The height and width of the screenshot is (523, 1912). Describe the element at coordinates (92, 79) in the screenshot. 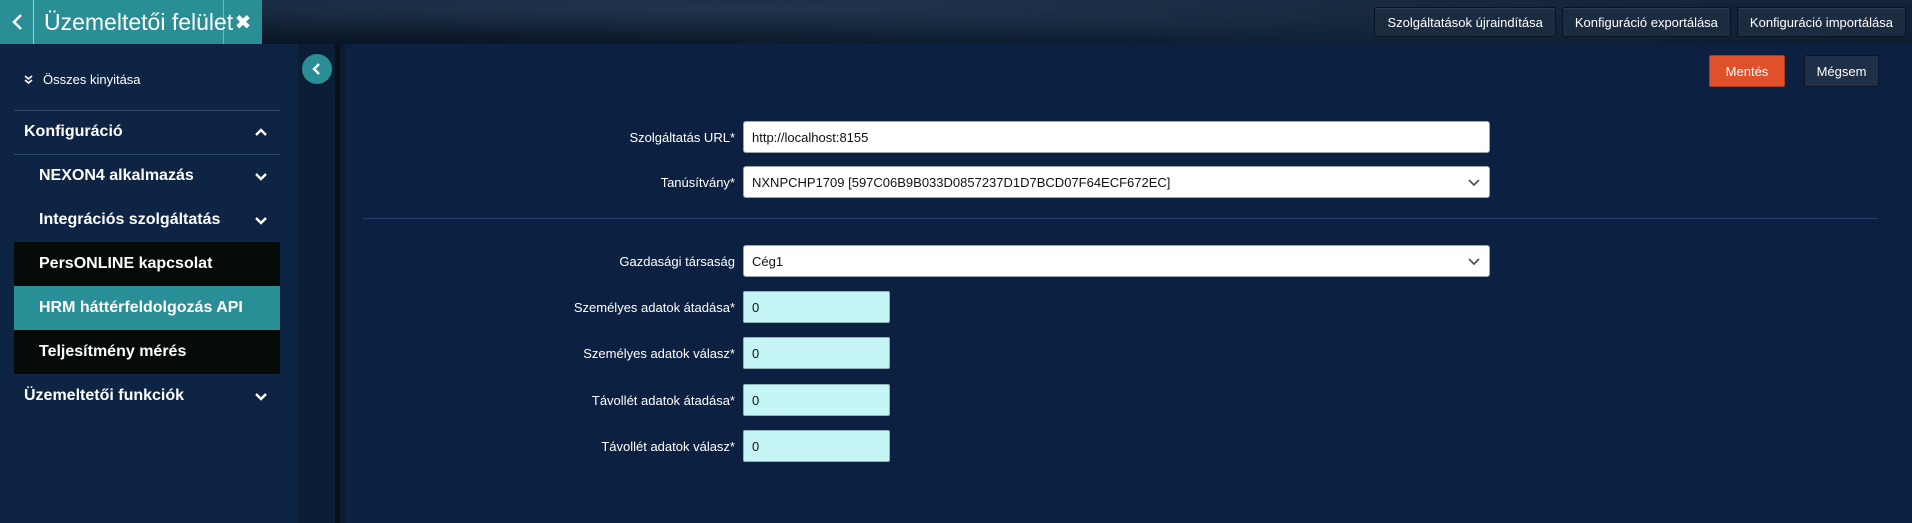

I see `expand-all-label: Összes kinyitása` at that location.